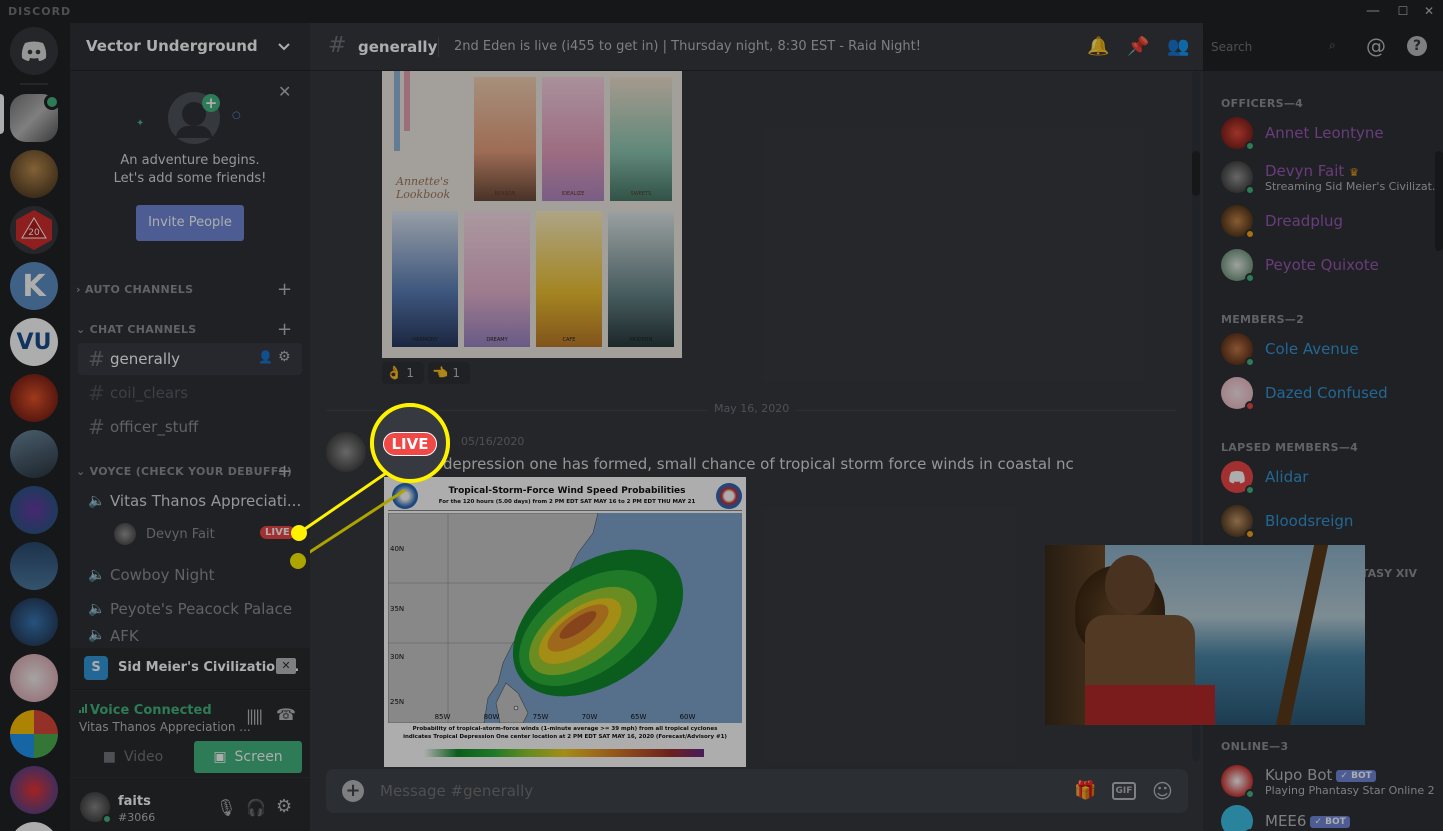 This screenshot has height=831, width=1443. What do you see at coordinates (1290, 349) in the screenshot?
I see `member-cole: Cole Avenue` at bounding box center [1290, 349].